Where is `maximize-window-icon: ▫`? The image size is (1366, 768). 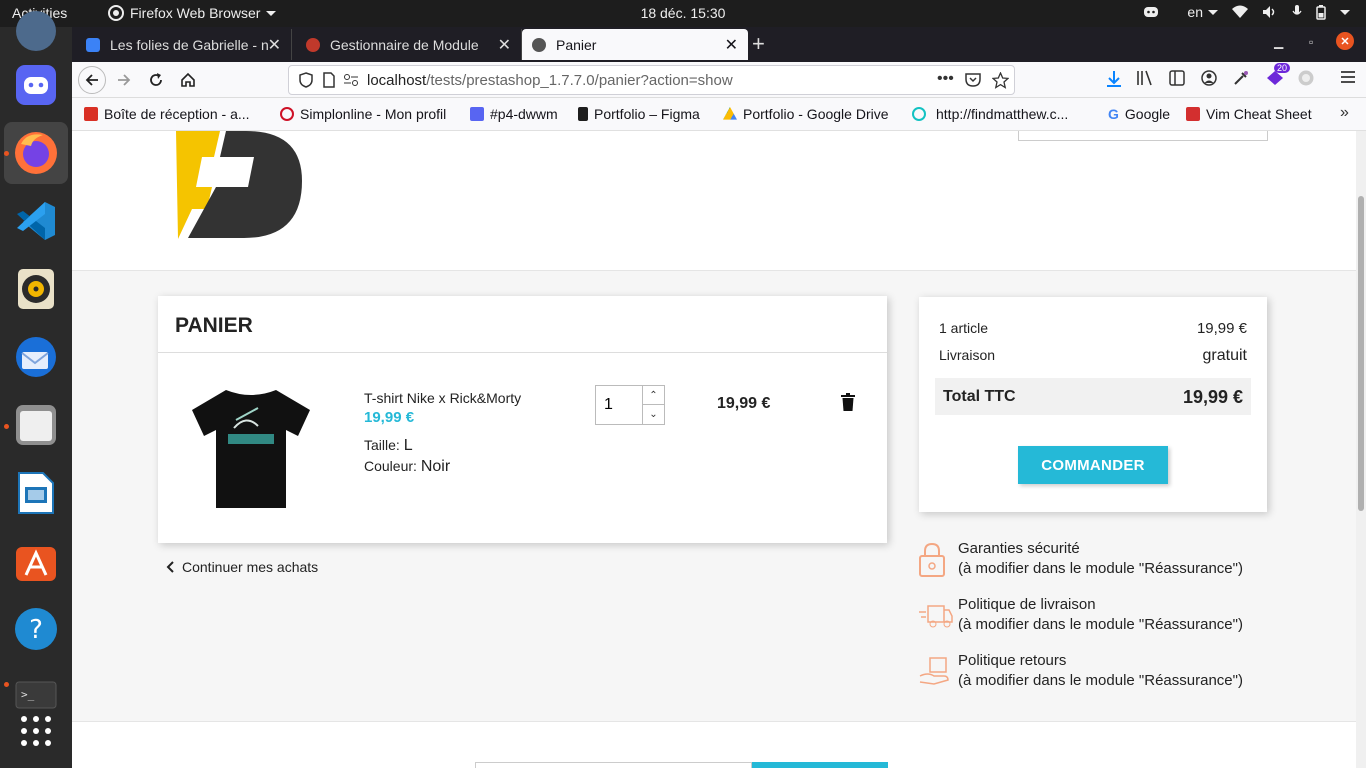 maximize-window-icon: ▫ is located at coordinates (1311, 42).